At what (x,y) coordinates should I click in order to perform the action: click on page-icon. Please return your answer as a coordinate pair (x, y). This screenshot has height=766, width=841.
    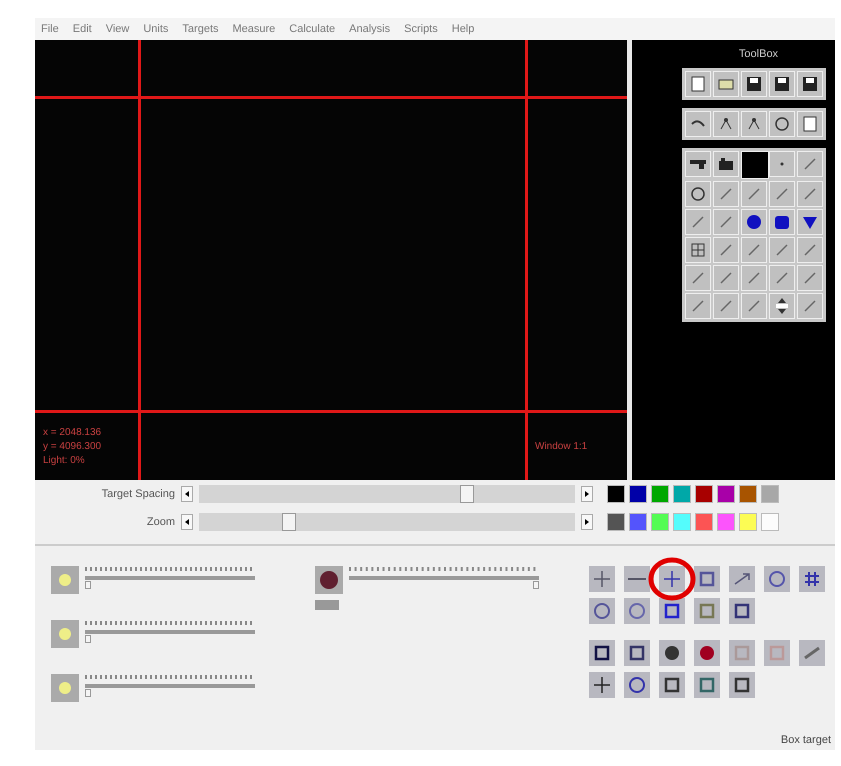
    Looking at the image, I should click on (809, 124).